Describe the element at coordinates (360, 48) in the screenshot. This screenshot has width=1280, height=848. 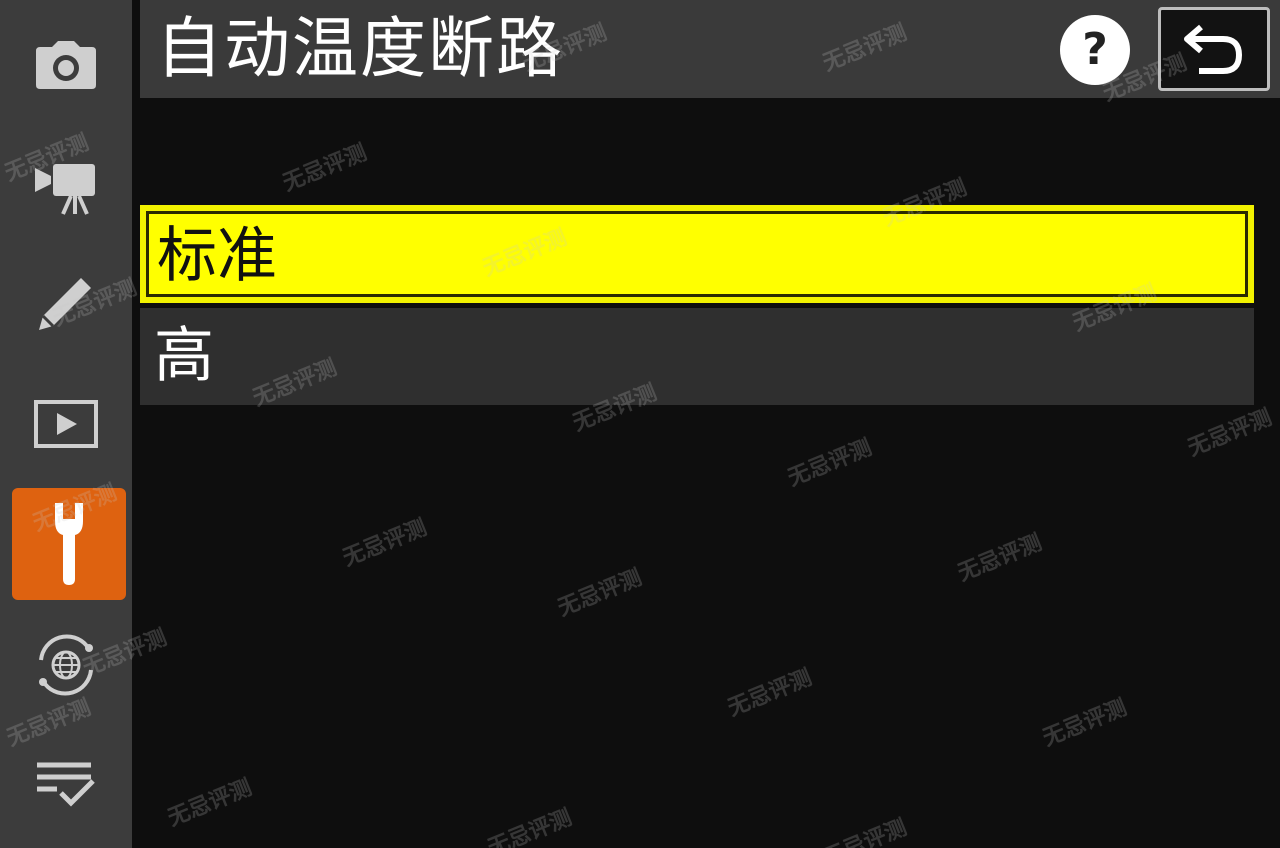
I see `page-title: 自动温度断路` at that location.